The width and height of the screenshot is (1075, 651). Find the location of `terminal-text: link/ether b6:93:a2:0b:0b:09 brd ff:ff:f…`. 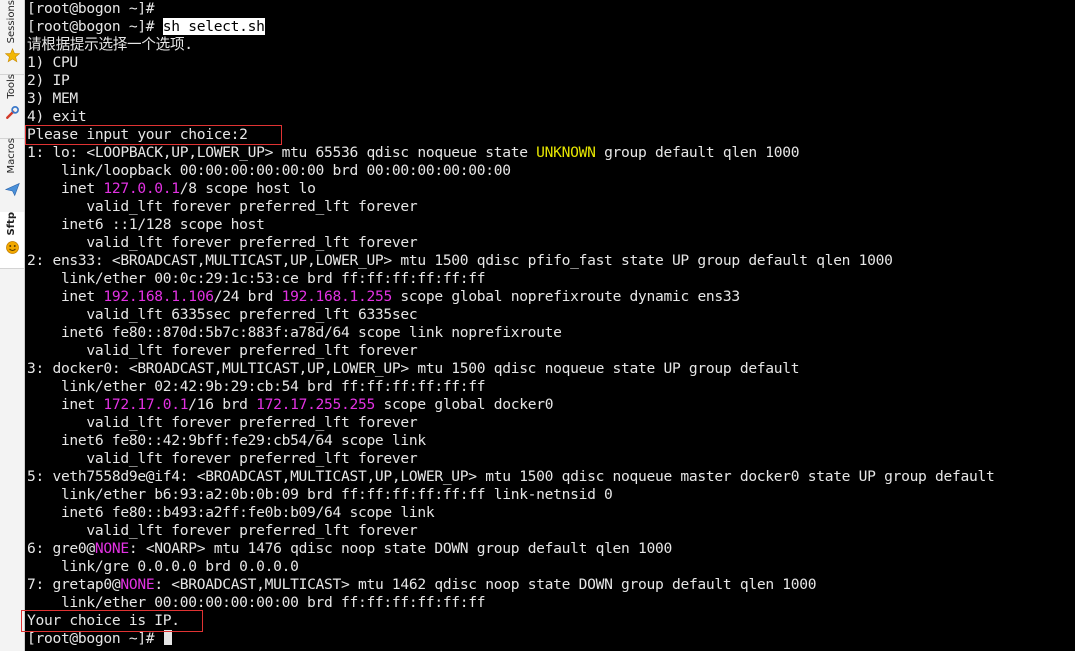

terminal-text: link/ether b6:93:a2:0b:0b:09 brd ff:ff:f… is located at coordinates (320, 494).